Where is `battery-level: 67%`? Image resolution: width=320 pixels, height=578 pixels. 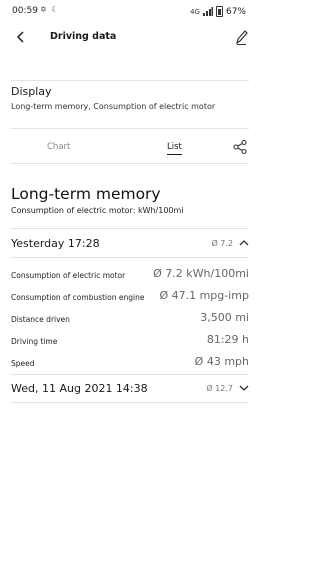 battery-level: 67% is located at coordinates (235, 11).